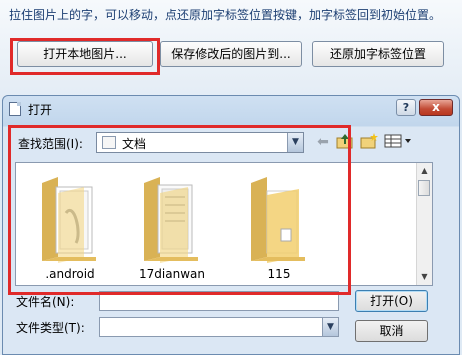 The width and height of the screenshot is (462, 355). What do you see at coordinates (40, 110) in the screenshot?
I see `dialog-title: 打开` at bounding box center [40, 110].